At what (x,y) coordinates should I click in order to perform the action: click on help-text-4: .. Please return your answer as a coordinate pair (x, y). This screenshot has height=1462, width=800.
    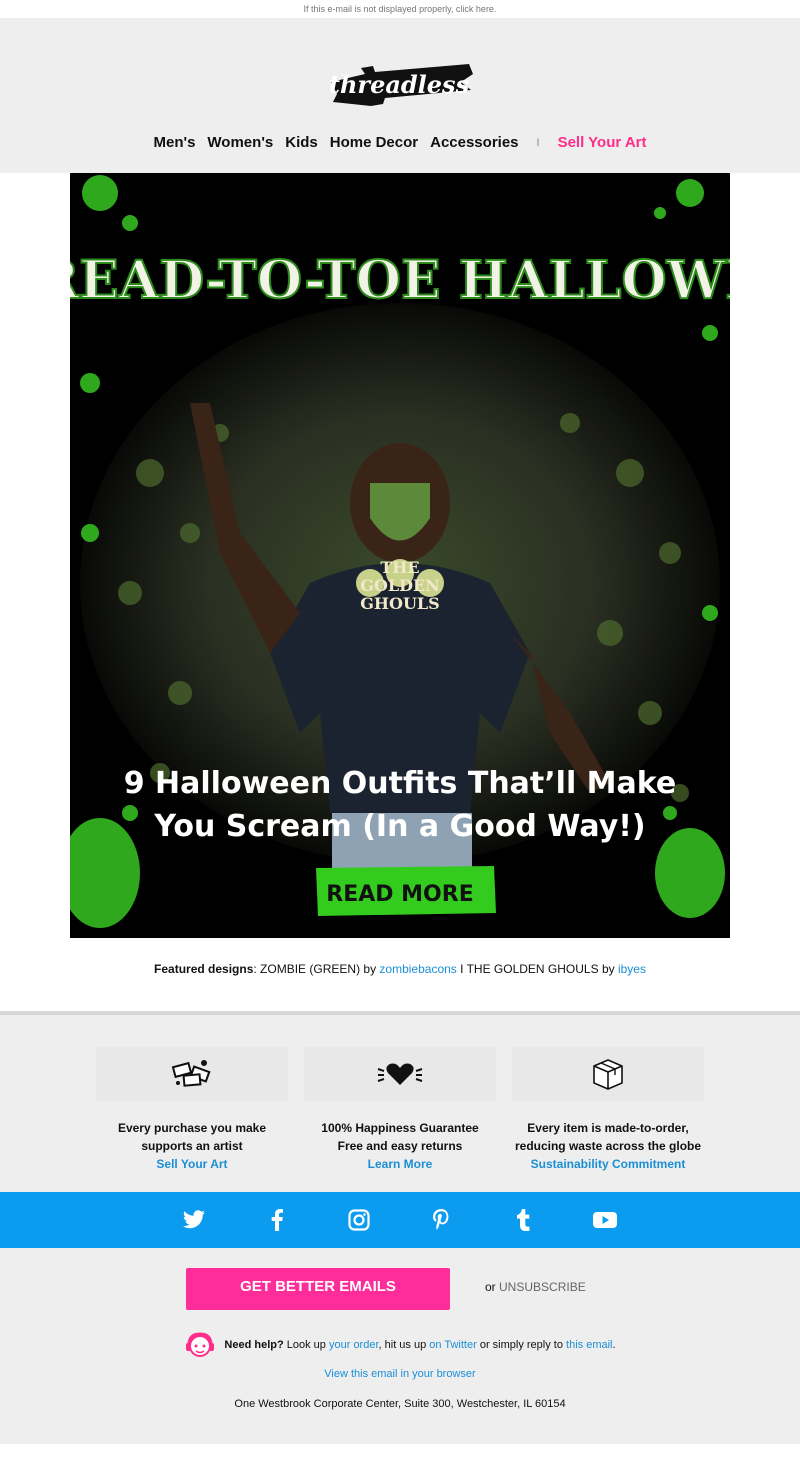
    Looking at the image, I should click on (614, 1345).